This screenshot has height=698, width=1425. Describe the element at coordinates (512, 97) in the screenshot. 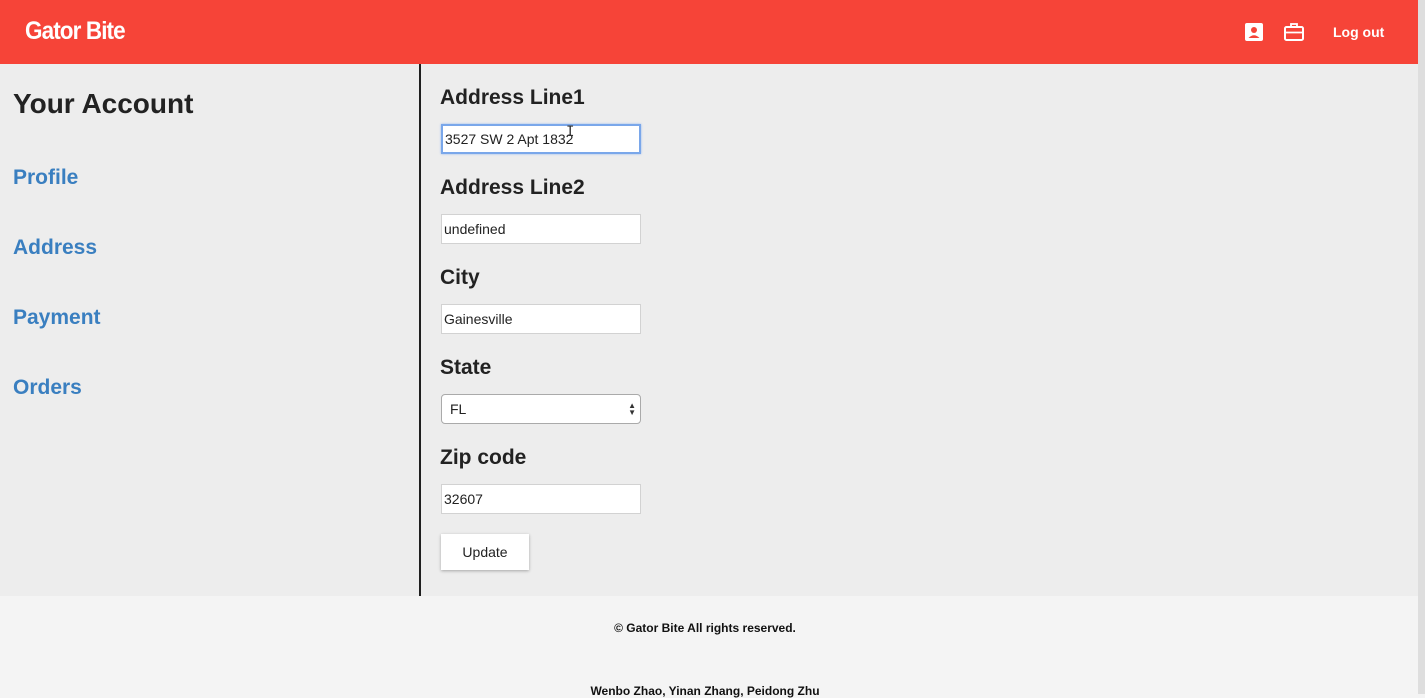

I see `address-line1-label: Address Line1` at that location.